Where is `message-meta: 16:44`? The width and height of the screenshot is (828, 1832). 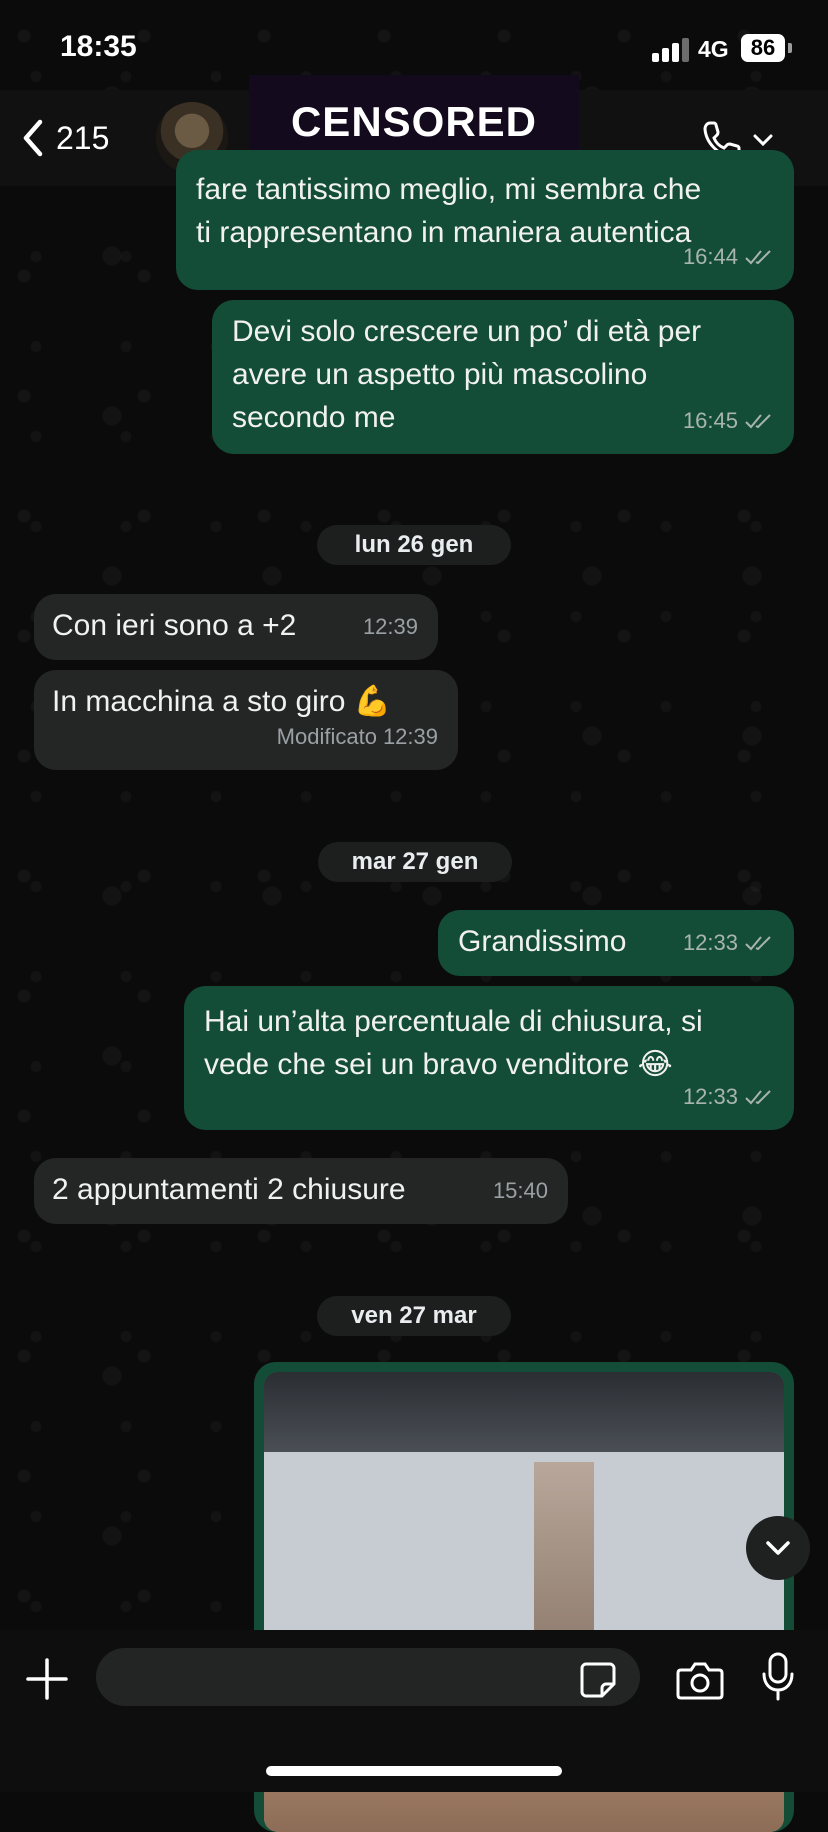
message-meta: 16:44 is located at coordinates (728, 256).